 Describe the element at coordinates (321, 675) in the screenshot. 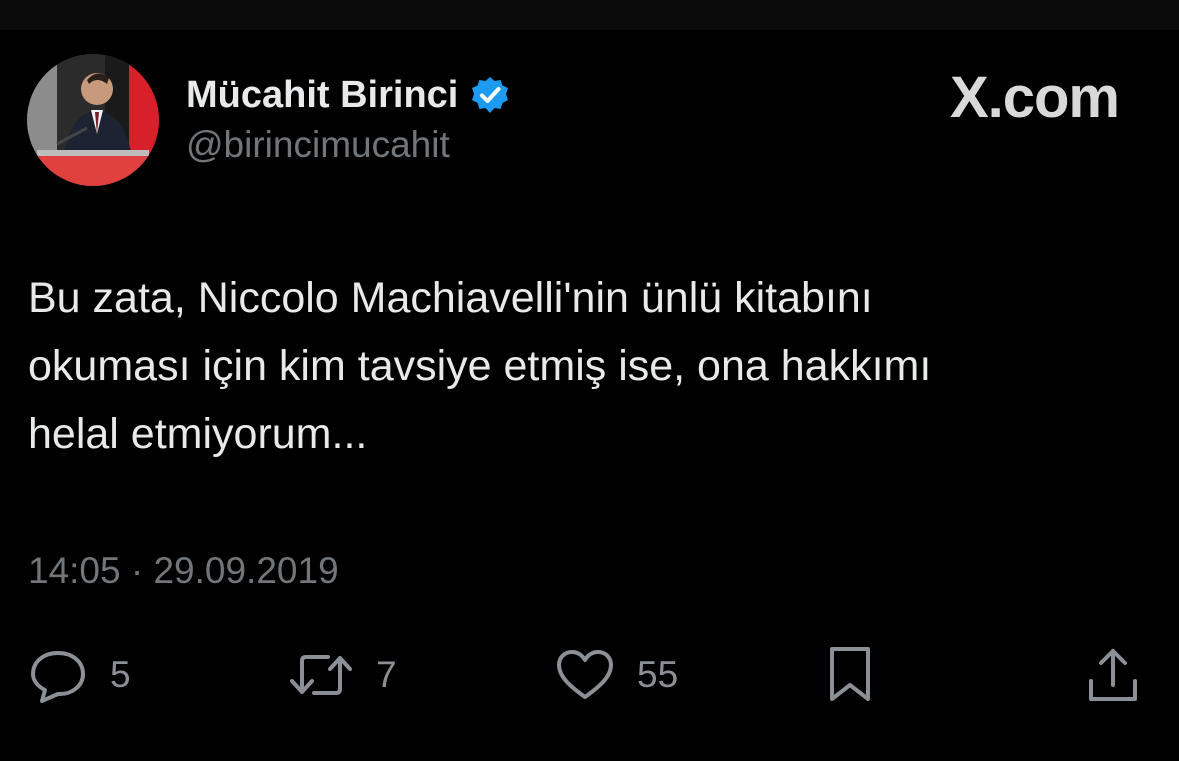

I see `repost-icon` at that location.